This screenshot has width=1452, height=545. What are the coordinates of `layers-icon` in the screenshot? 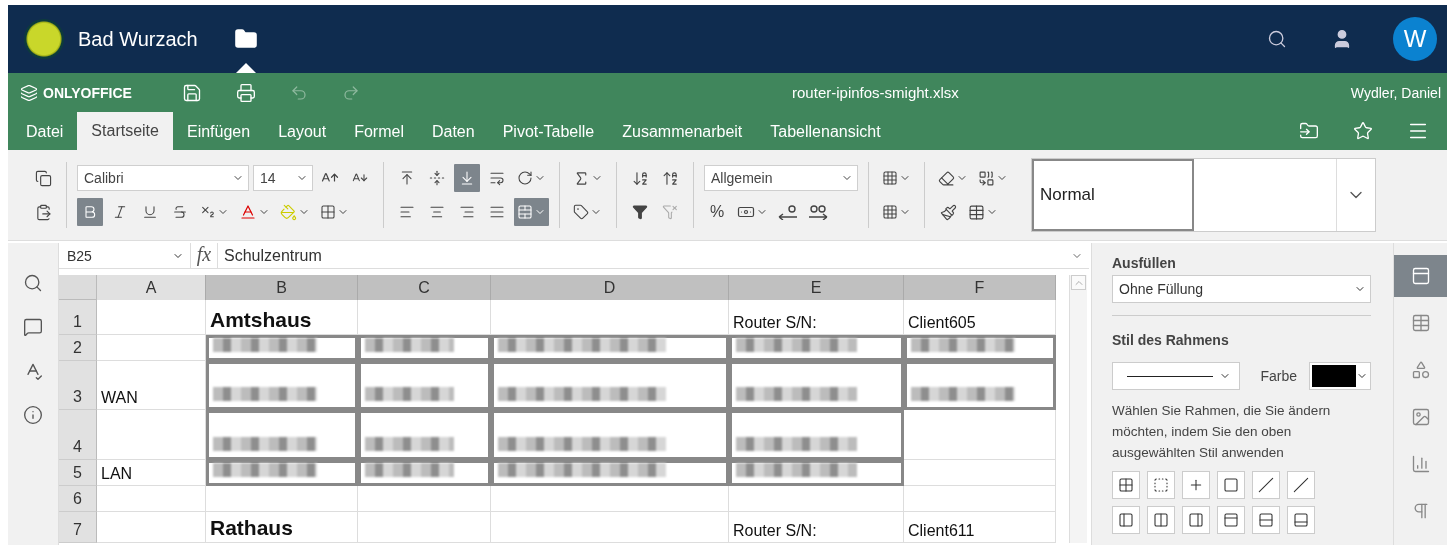 It's located at (29, 92).